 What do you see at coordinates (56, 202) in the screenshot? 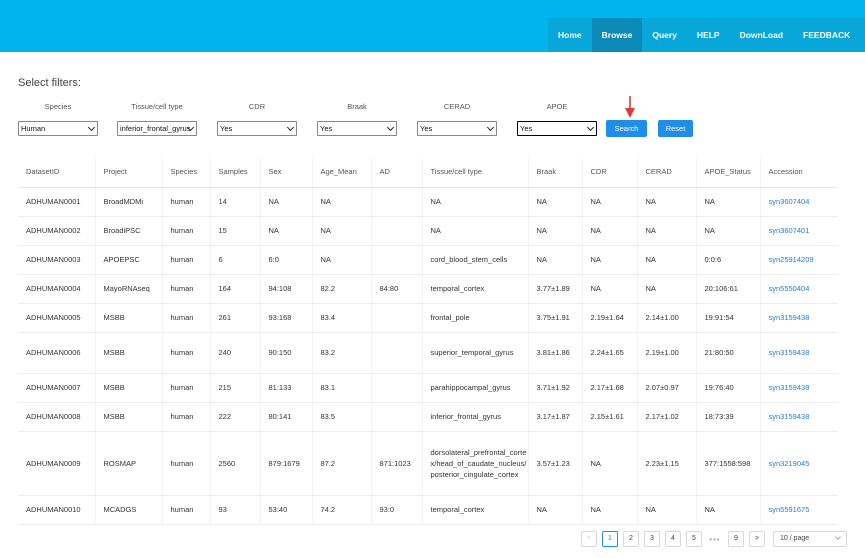
I see `cell-dataset-id: ADHUMAN0001` at bounding box center [56, 202].